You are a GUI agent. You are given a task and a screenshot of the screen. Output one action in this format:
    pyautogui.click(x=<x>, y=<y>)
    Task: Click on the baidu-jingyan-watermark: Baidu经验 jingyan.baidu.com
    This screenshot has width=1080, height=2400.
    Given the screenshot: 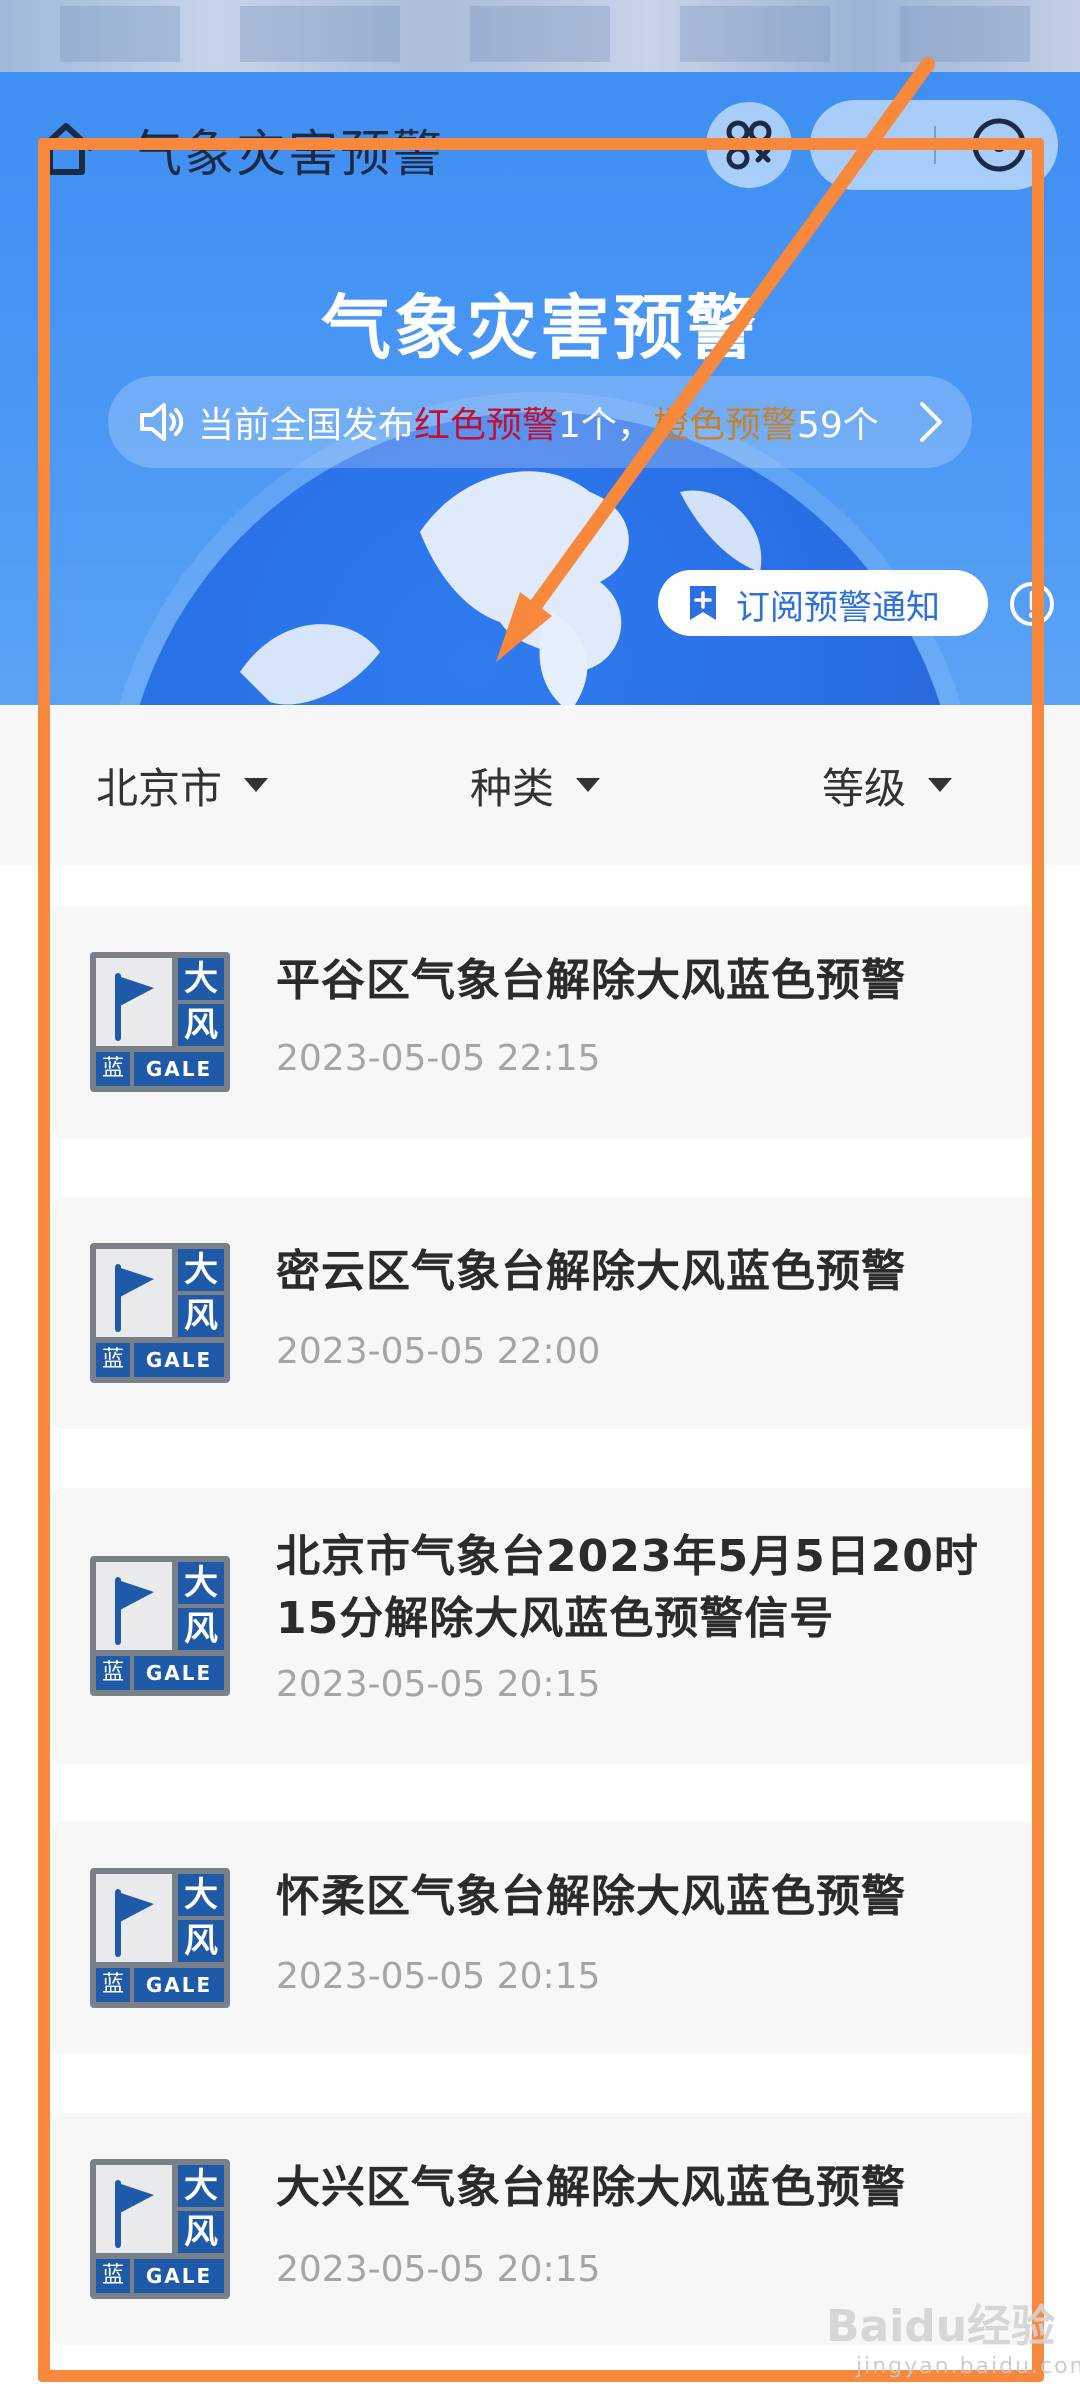 What is the action you would take?
    pyautogui.click(x=953, y=2335)
    